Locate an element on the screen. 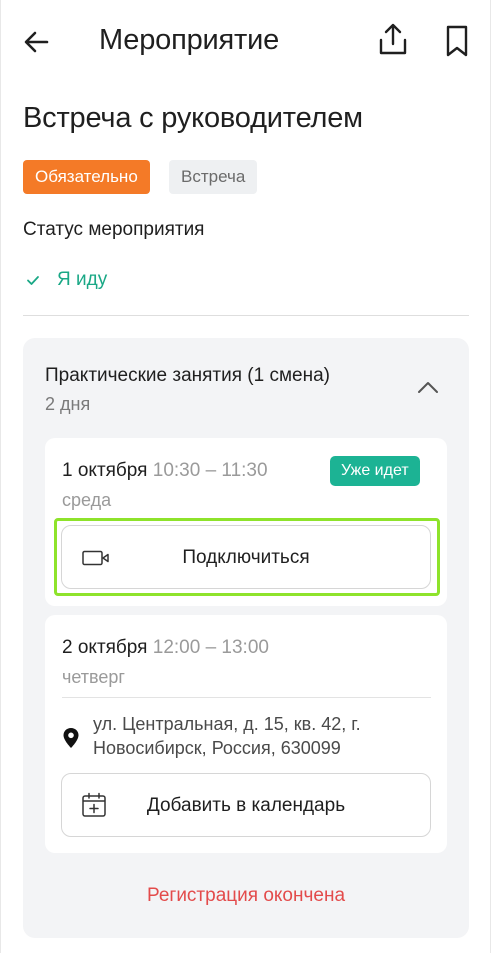 The width and height of the screenshot is (491, 953). day-date: 1 октября is located at coordinates (105, 470).